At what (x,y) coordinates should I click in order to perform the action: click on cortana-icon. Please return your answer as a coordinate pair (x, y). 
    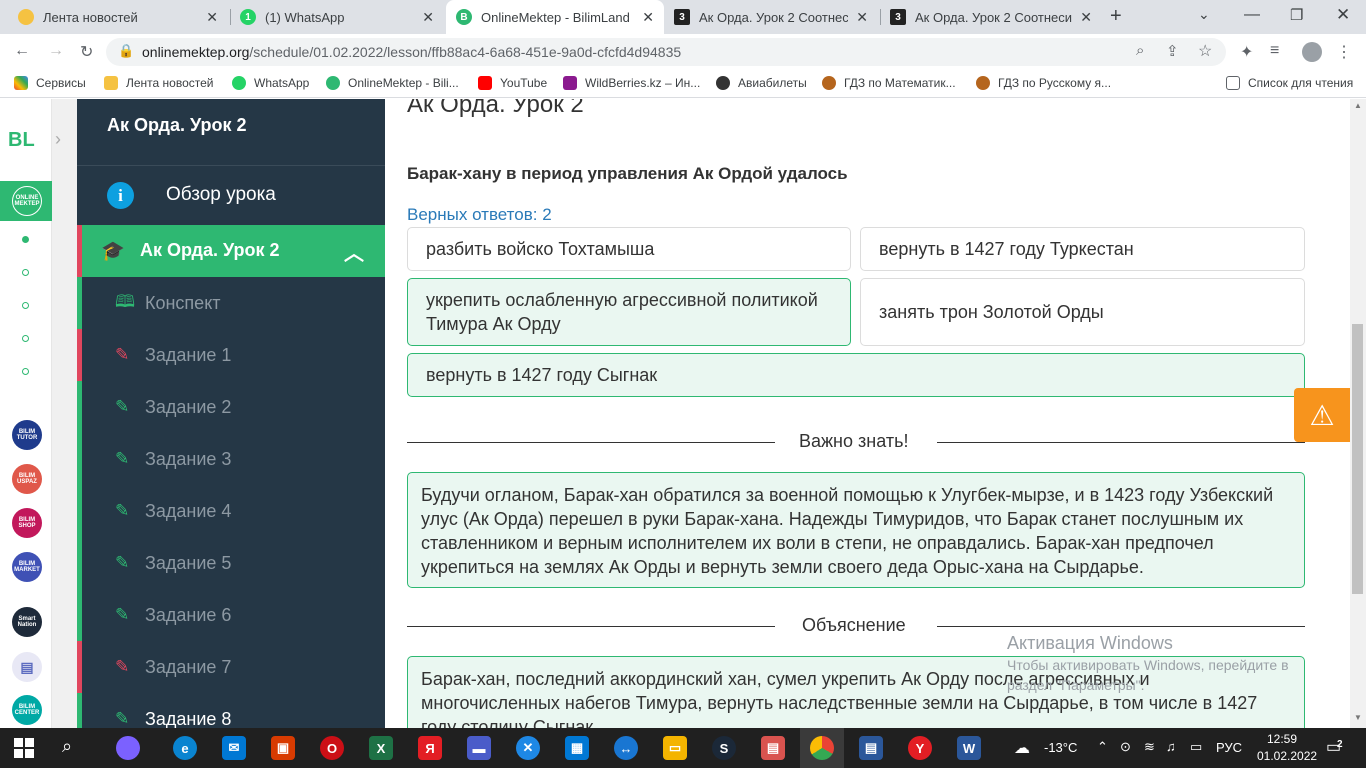
    Looking at the image, I should click on (128, 748).